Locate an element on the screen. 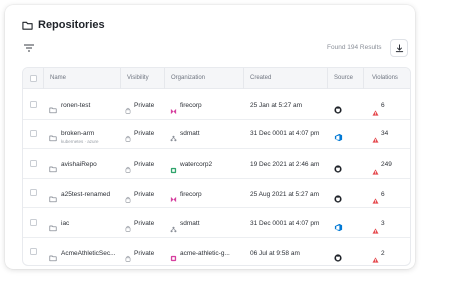 The width and height of the screenshot is (474, 283). organization-text: watercorp2 is located at coordinates (196, 164).